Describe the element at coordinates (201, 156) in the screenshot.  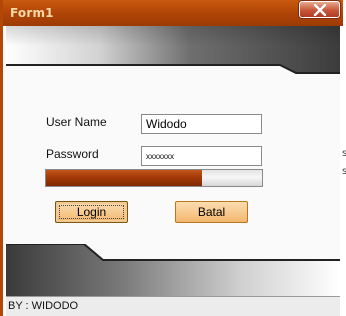
I see `password-field: xxxxxxx` at that location.